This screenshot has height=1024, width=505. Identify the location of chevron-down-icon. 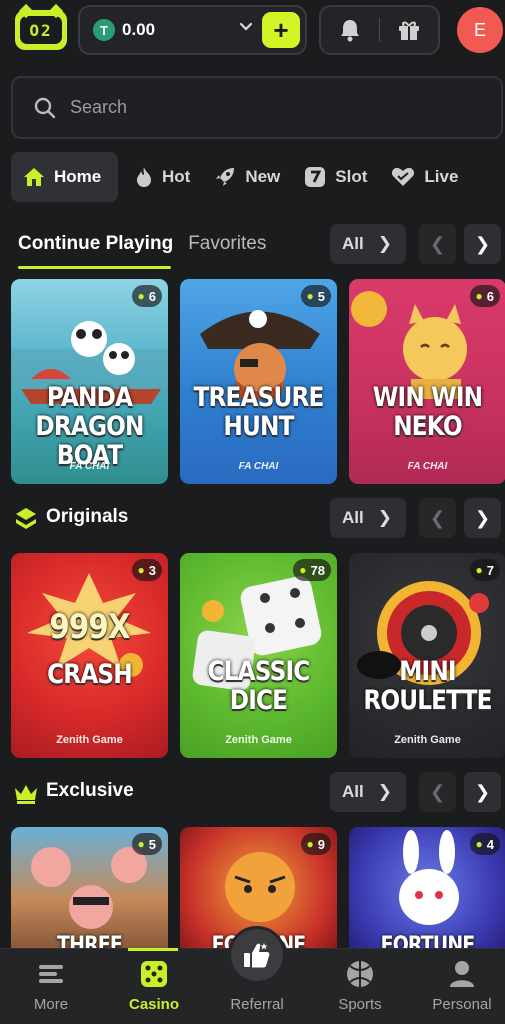
(246, 26).